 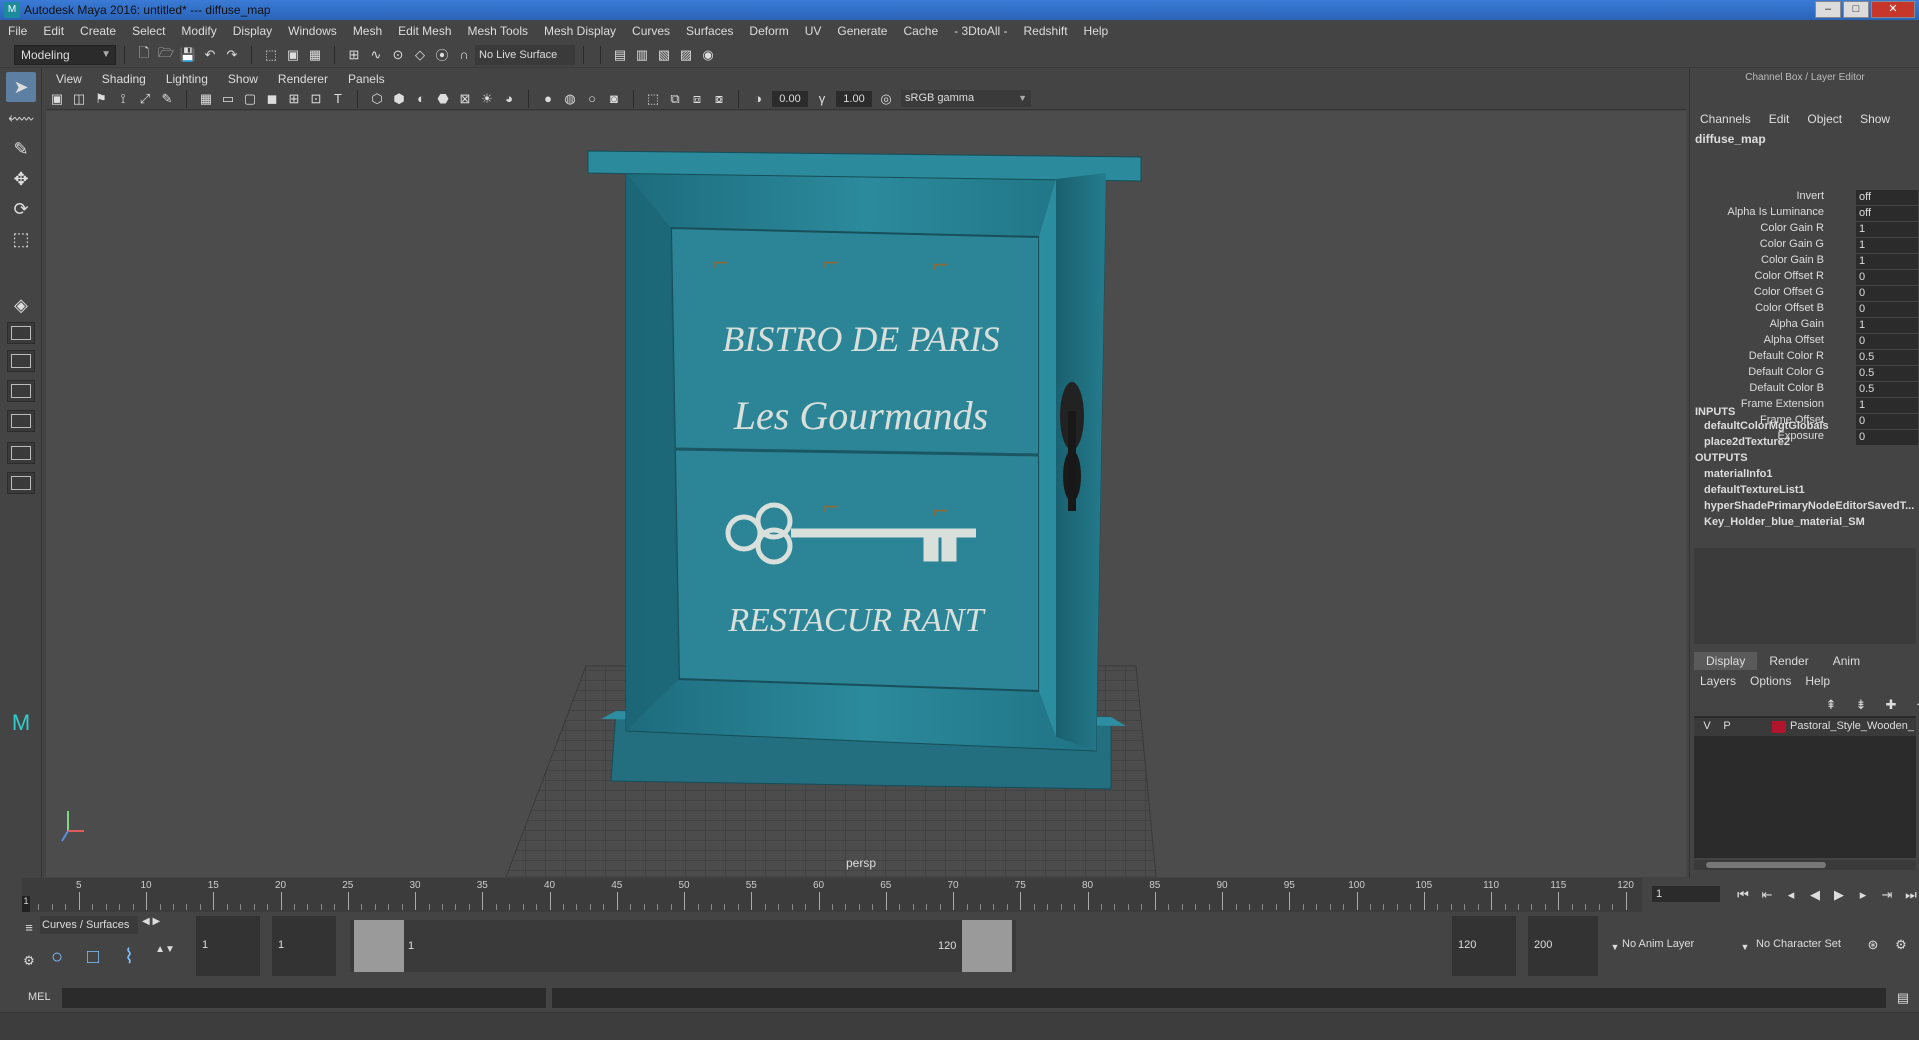 I want to click on viewport-menu-renderer: Renderer, so click(x=303, y=79).